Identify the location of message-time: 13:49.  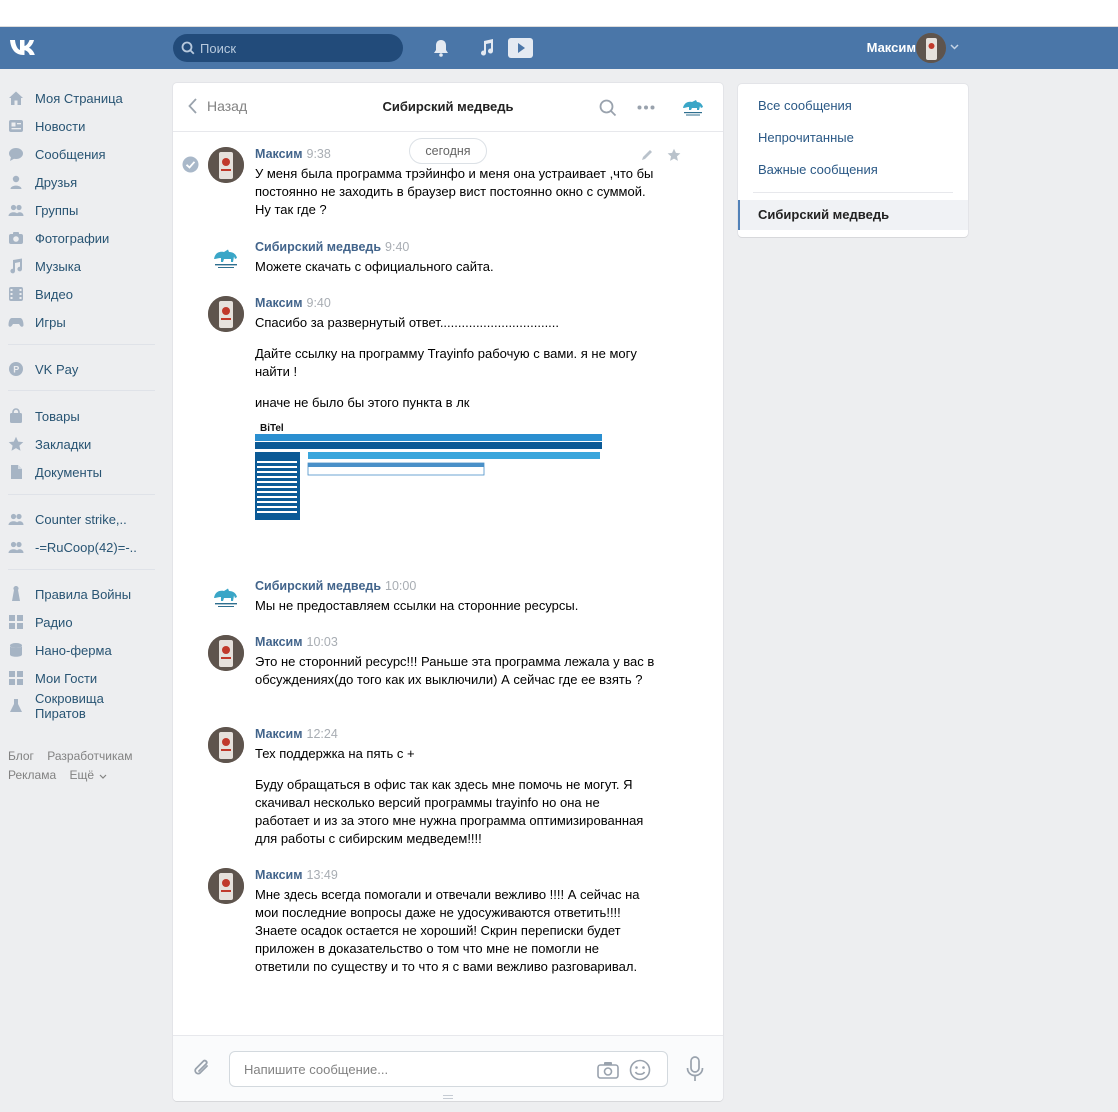
(322, 875).